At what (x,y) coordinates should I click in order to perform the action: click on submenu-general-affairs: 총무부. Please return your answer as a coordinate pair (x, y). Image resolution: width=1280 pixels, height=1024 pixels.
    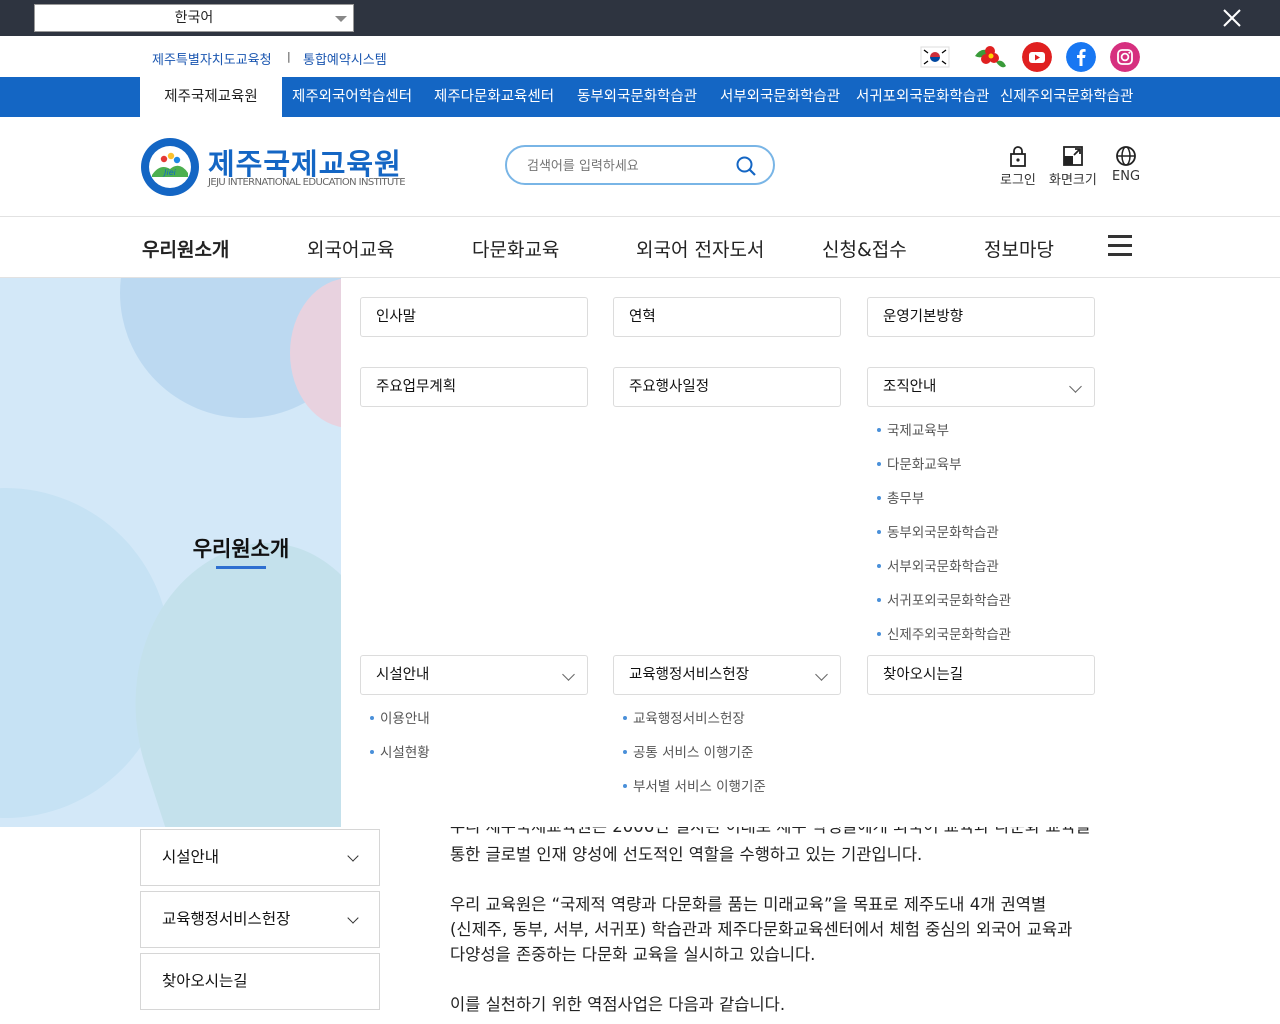
    Looking at the image, I should click on (900, 497).